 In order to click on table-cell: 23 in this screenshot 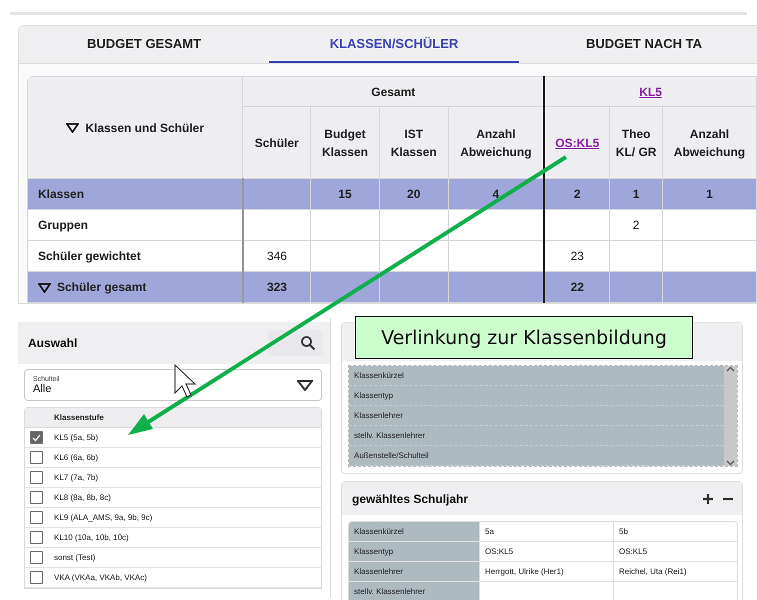, I will do `click(577, 256)`.